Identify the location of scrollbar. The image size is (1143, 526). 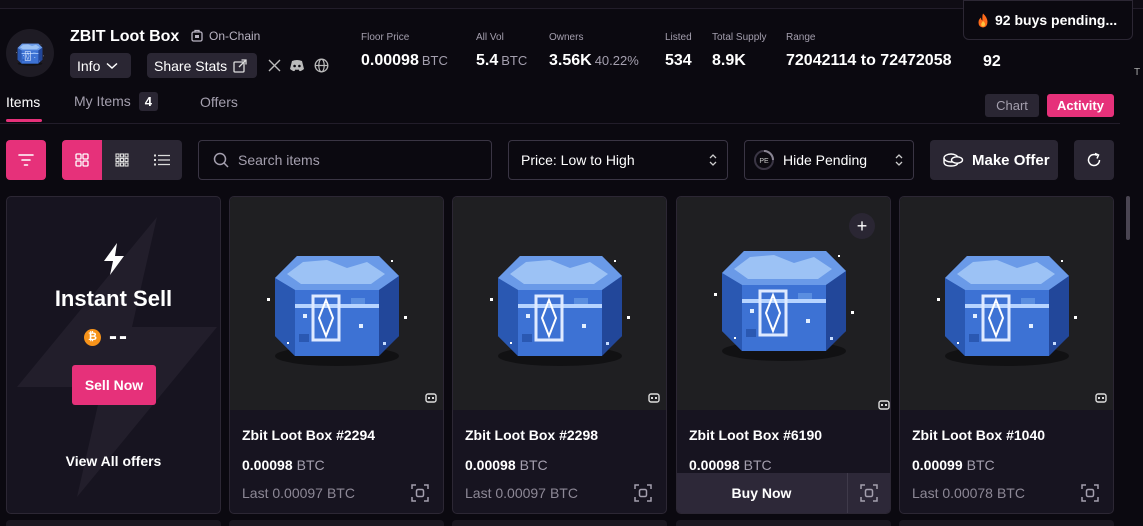
(1128, 218).